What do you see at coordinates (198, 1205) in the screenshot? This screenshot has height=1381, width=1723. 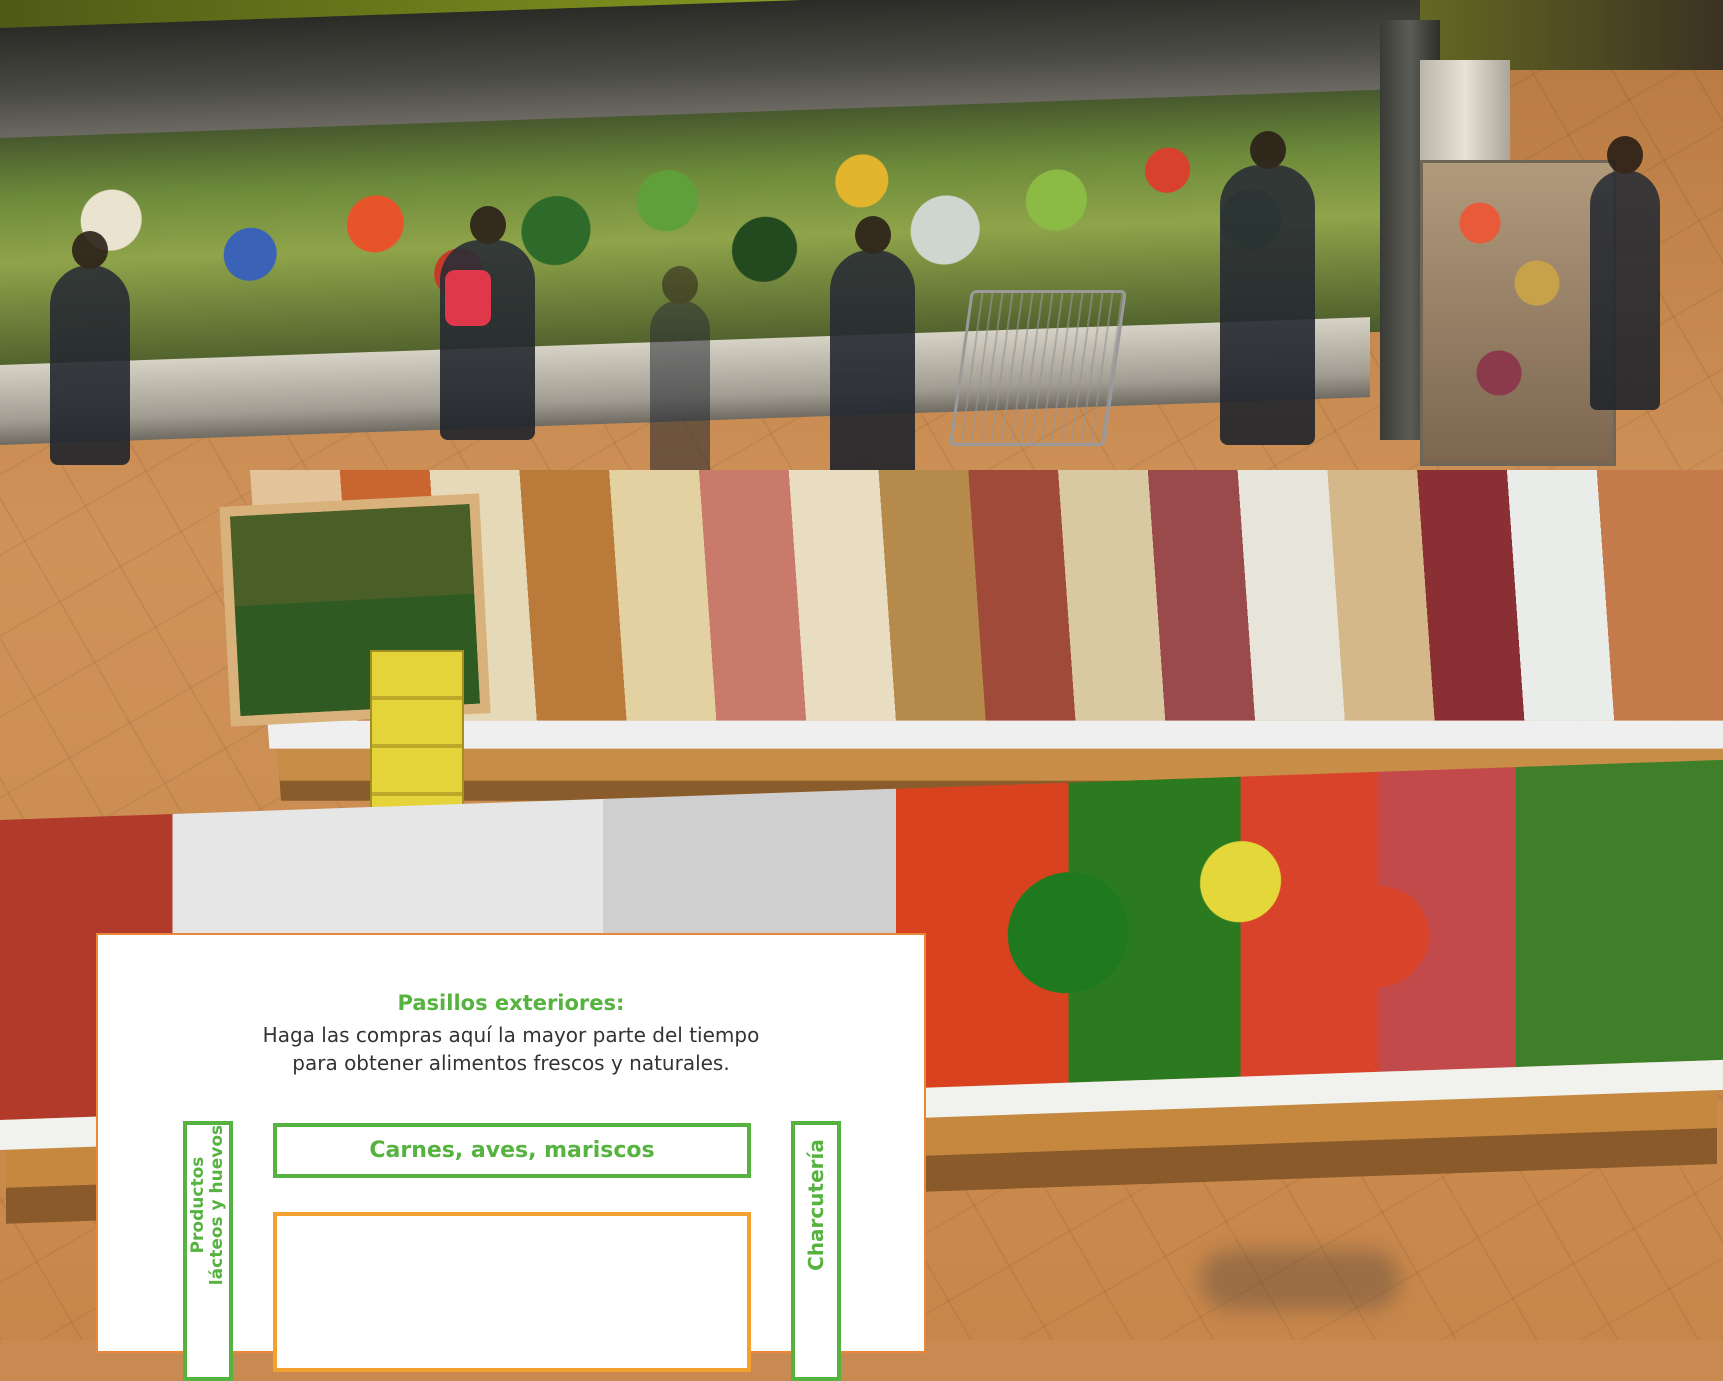 I see `aisle-label-line: Productos` at bounding box center [198, 1205].